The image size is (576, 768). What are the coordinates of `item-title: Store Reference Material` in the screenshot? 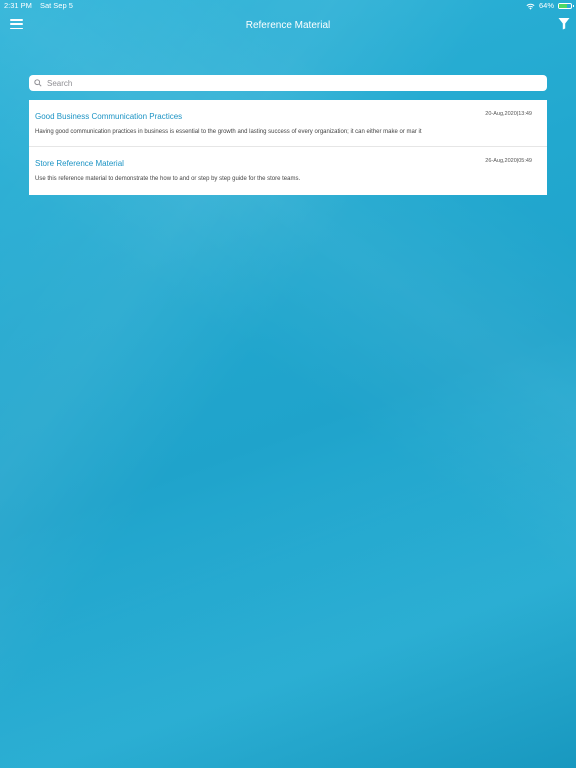 It's located at (79, 163).